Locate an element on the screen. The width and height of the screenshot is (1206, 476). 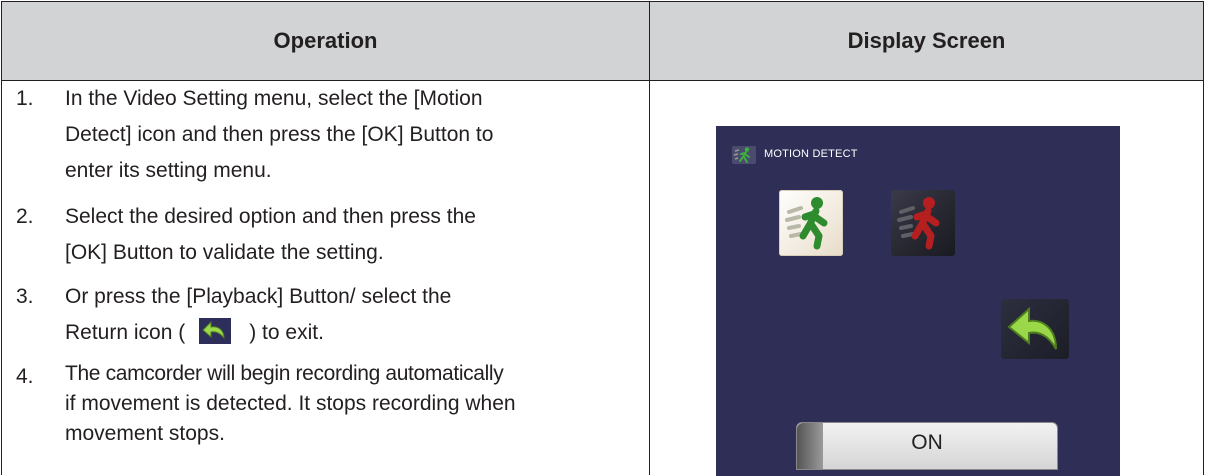
motion-detect-on-option is located at coordinates (811, 223).